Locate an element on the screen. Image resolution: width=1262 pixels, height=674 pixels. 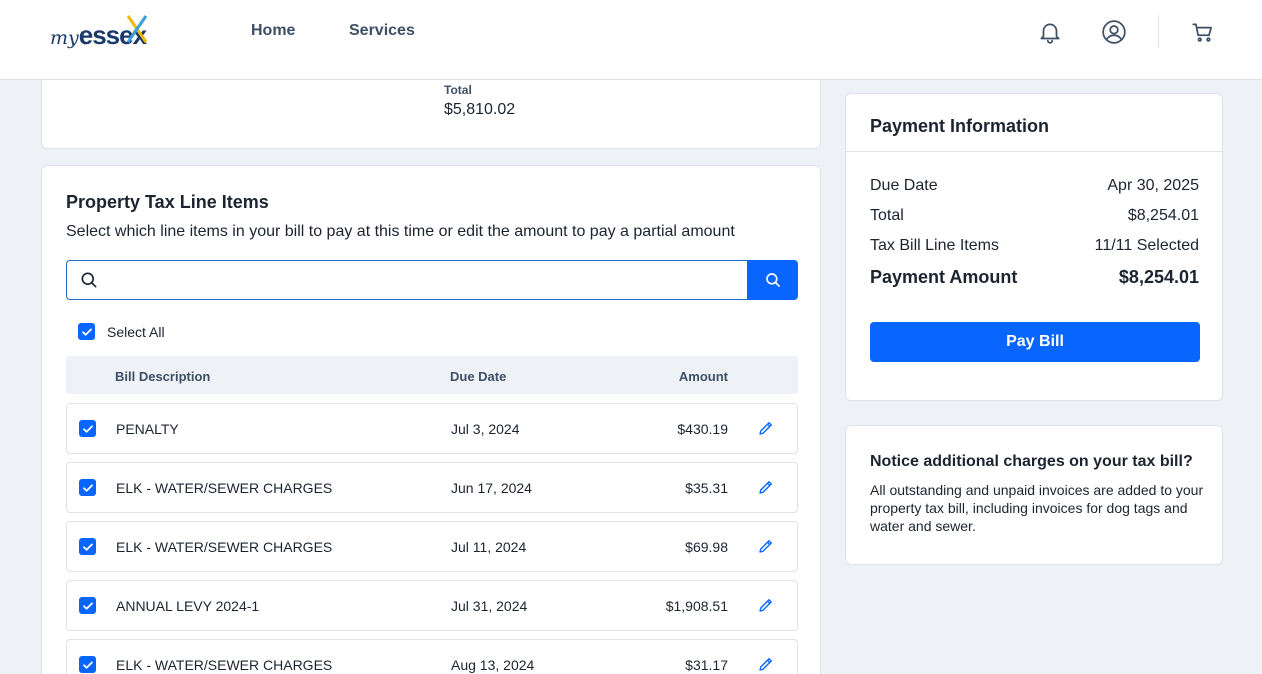
row-due-date: Jul 11, 2024 is located at coordinates (489, 547).